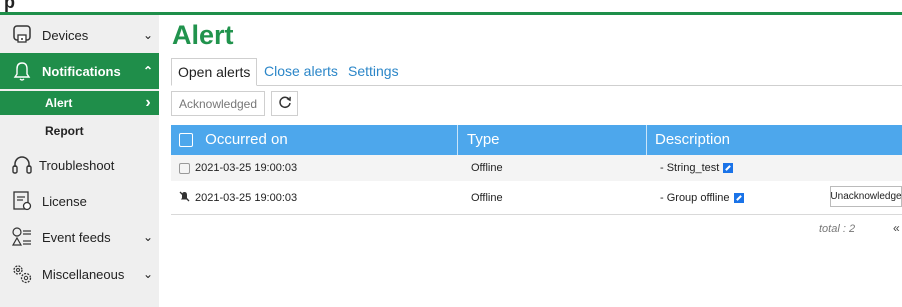 The image size is (902, 307). What do you see at coordinates (148, 102) in the screenshot?
I see `chevron-right-icon: ›` at bounding box center [148, 102].